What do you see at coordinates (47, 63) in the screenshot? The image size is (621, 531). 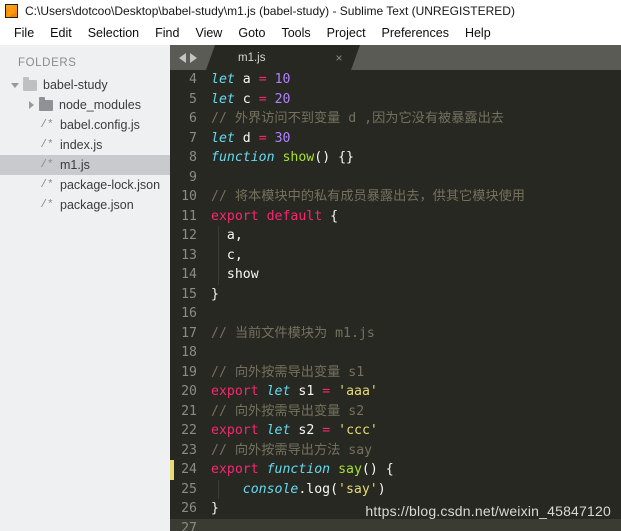 I see `sidebar-header-folders: FOLDERS` at bounding box center [47, 63].